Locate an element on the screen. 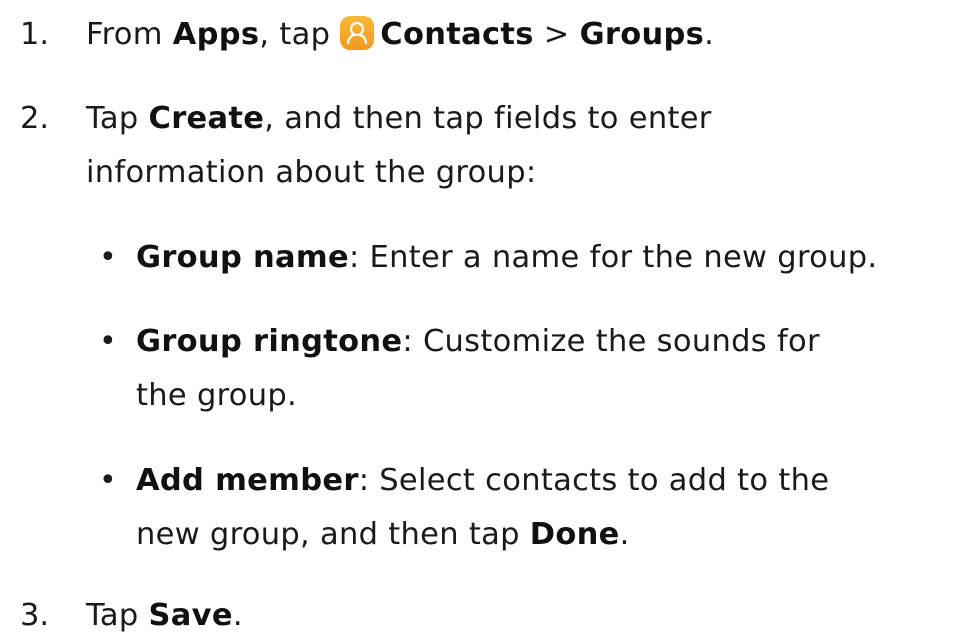  group-name-term: Group name is located at coordinates (242, 257).